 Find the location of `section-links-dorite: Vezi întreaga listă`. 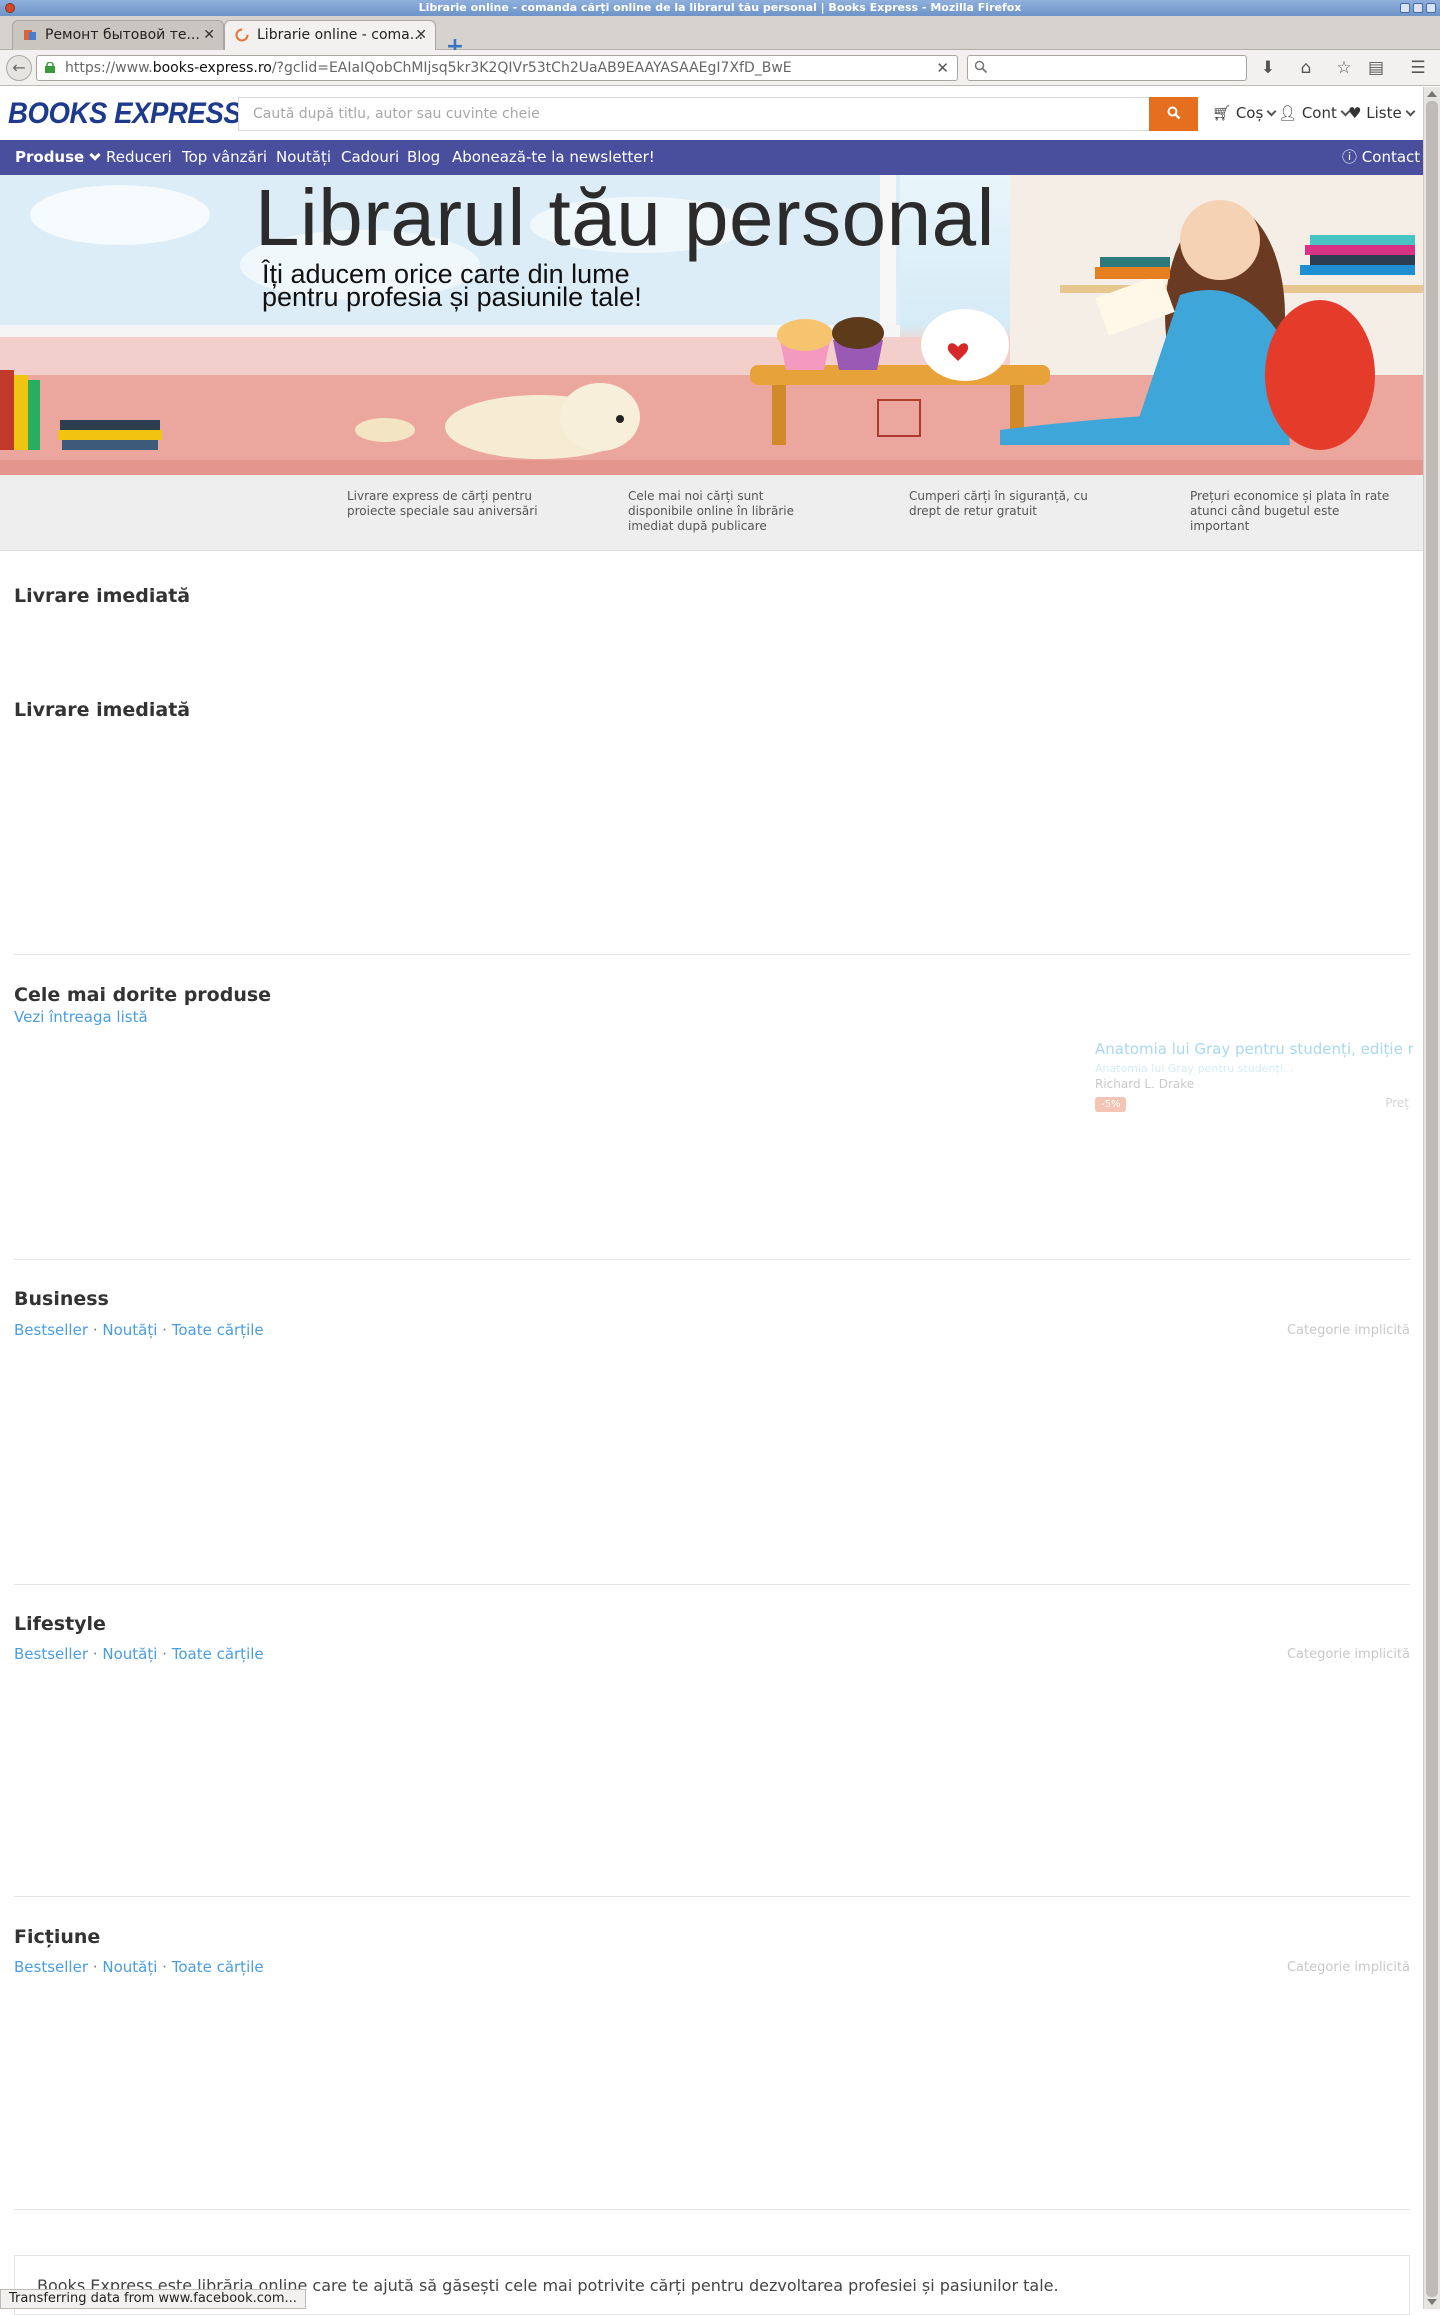

section-links-dorite: Vezi întreaga listă is located at coordinates (81, 1017).